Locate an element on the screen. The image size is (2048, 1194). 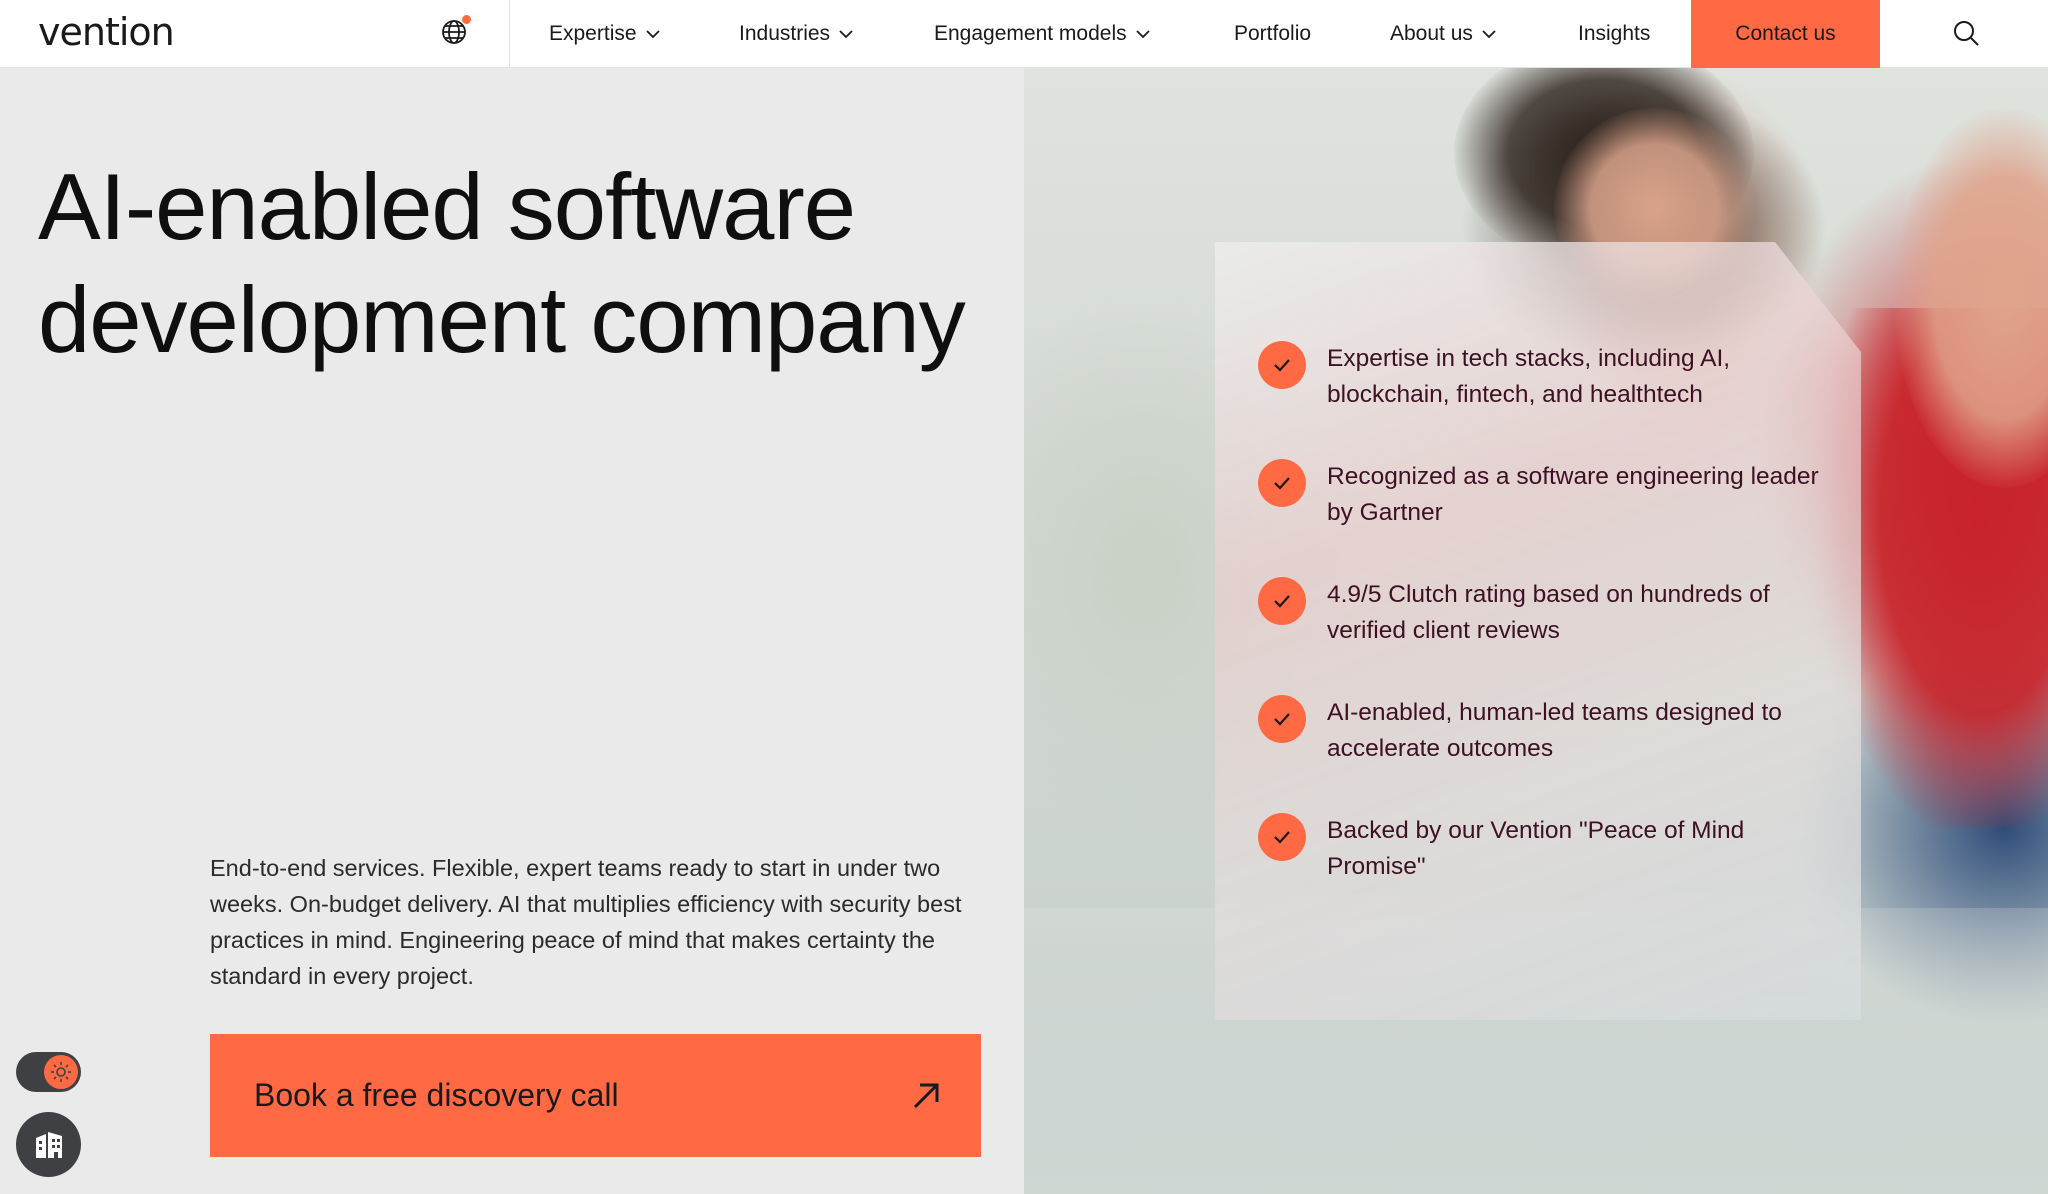
nav-portfolio: Portfolio is located at coordinates (1272, 34).